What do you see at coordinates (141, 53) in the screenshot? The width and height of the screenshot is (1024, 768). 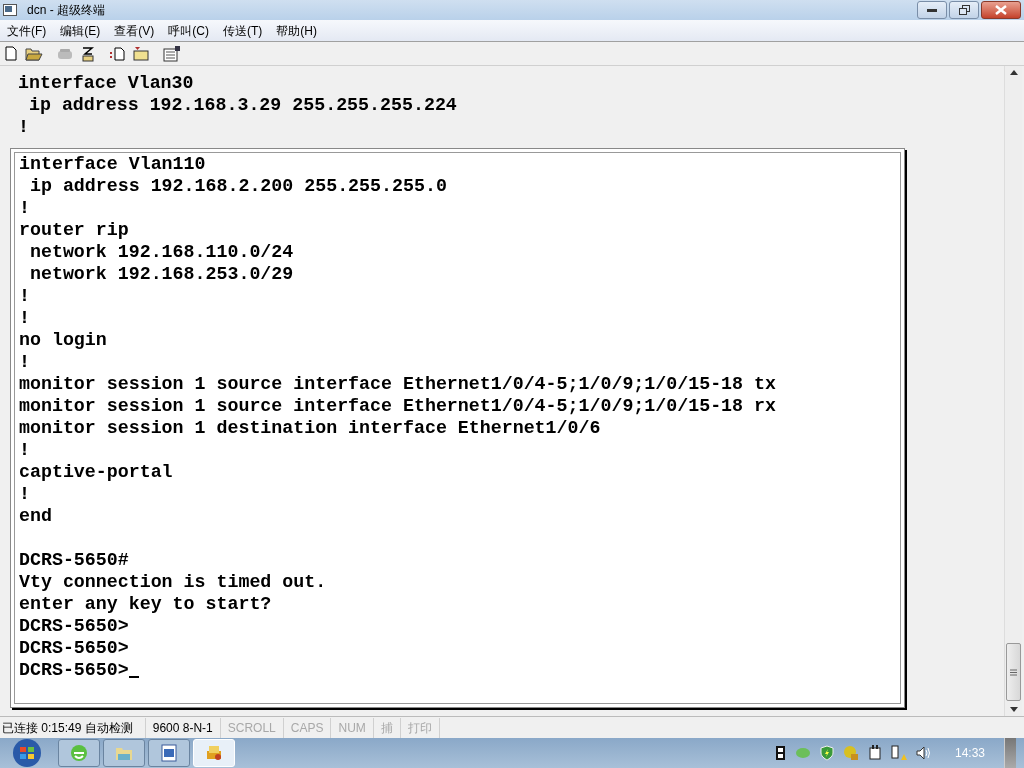 I see `receive-file-icon` at bounding box center [141, 53].